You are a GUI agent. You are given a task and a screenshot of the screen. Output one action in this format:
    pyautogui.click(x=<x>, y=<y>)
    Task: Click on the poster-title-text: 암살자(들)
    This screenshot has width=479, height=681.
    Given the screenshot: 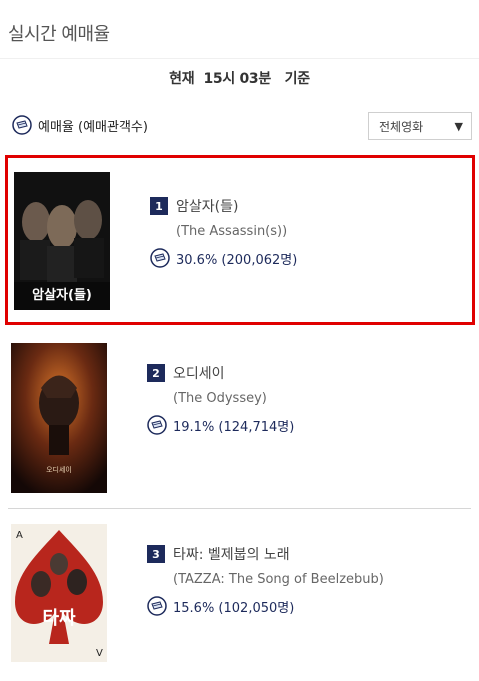 What is the action you would take?
    pyautogui.click(x=62, y=295)
    